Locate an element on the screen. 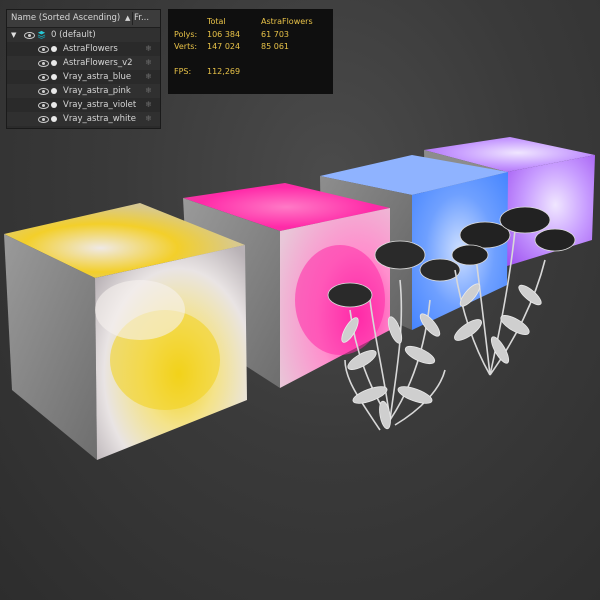  layer-row-default: ▼ 0 (default) is located at coordinates (83, 35).